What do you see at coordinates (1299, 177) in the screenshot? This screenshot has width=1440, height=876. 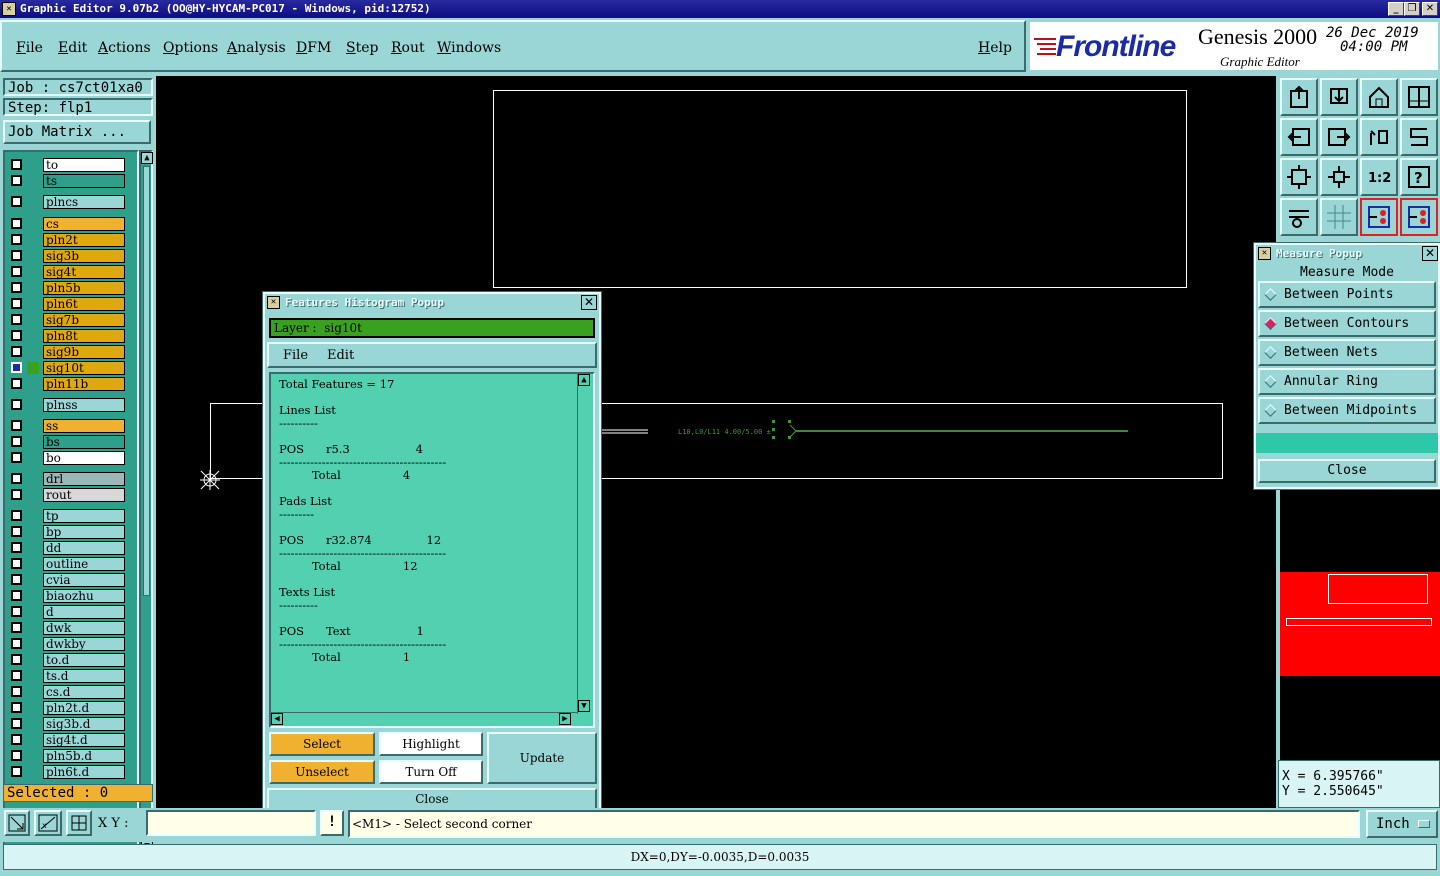 I see `fit-all-icon` at bounding box center [1299, 177].